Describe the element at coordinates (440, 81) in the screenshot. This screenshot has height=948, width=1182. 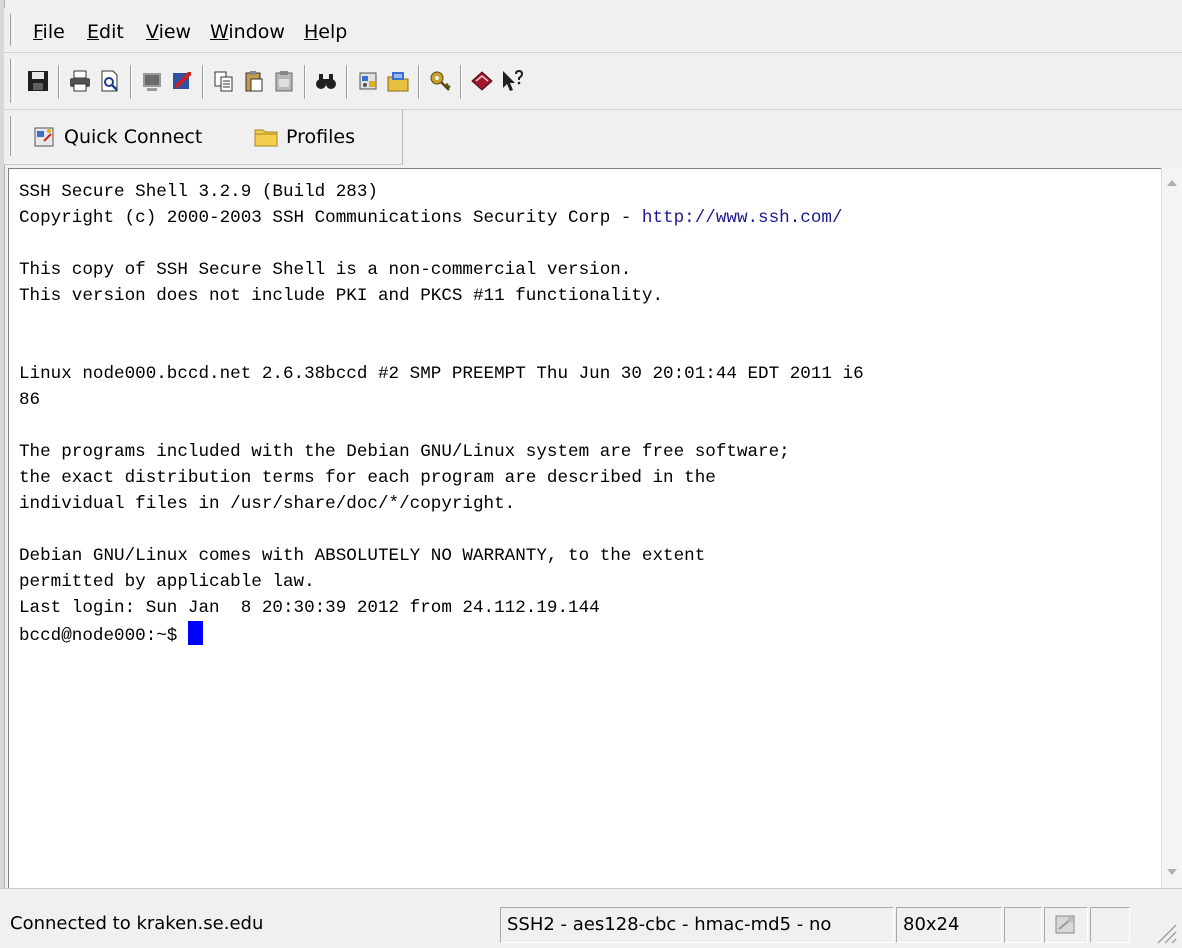
I see `key-icon` at that location.